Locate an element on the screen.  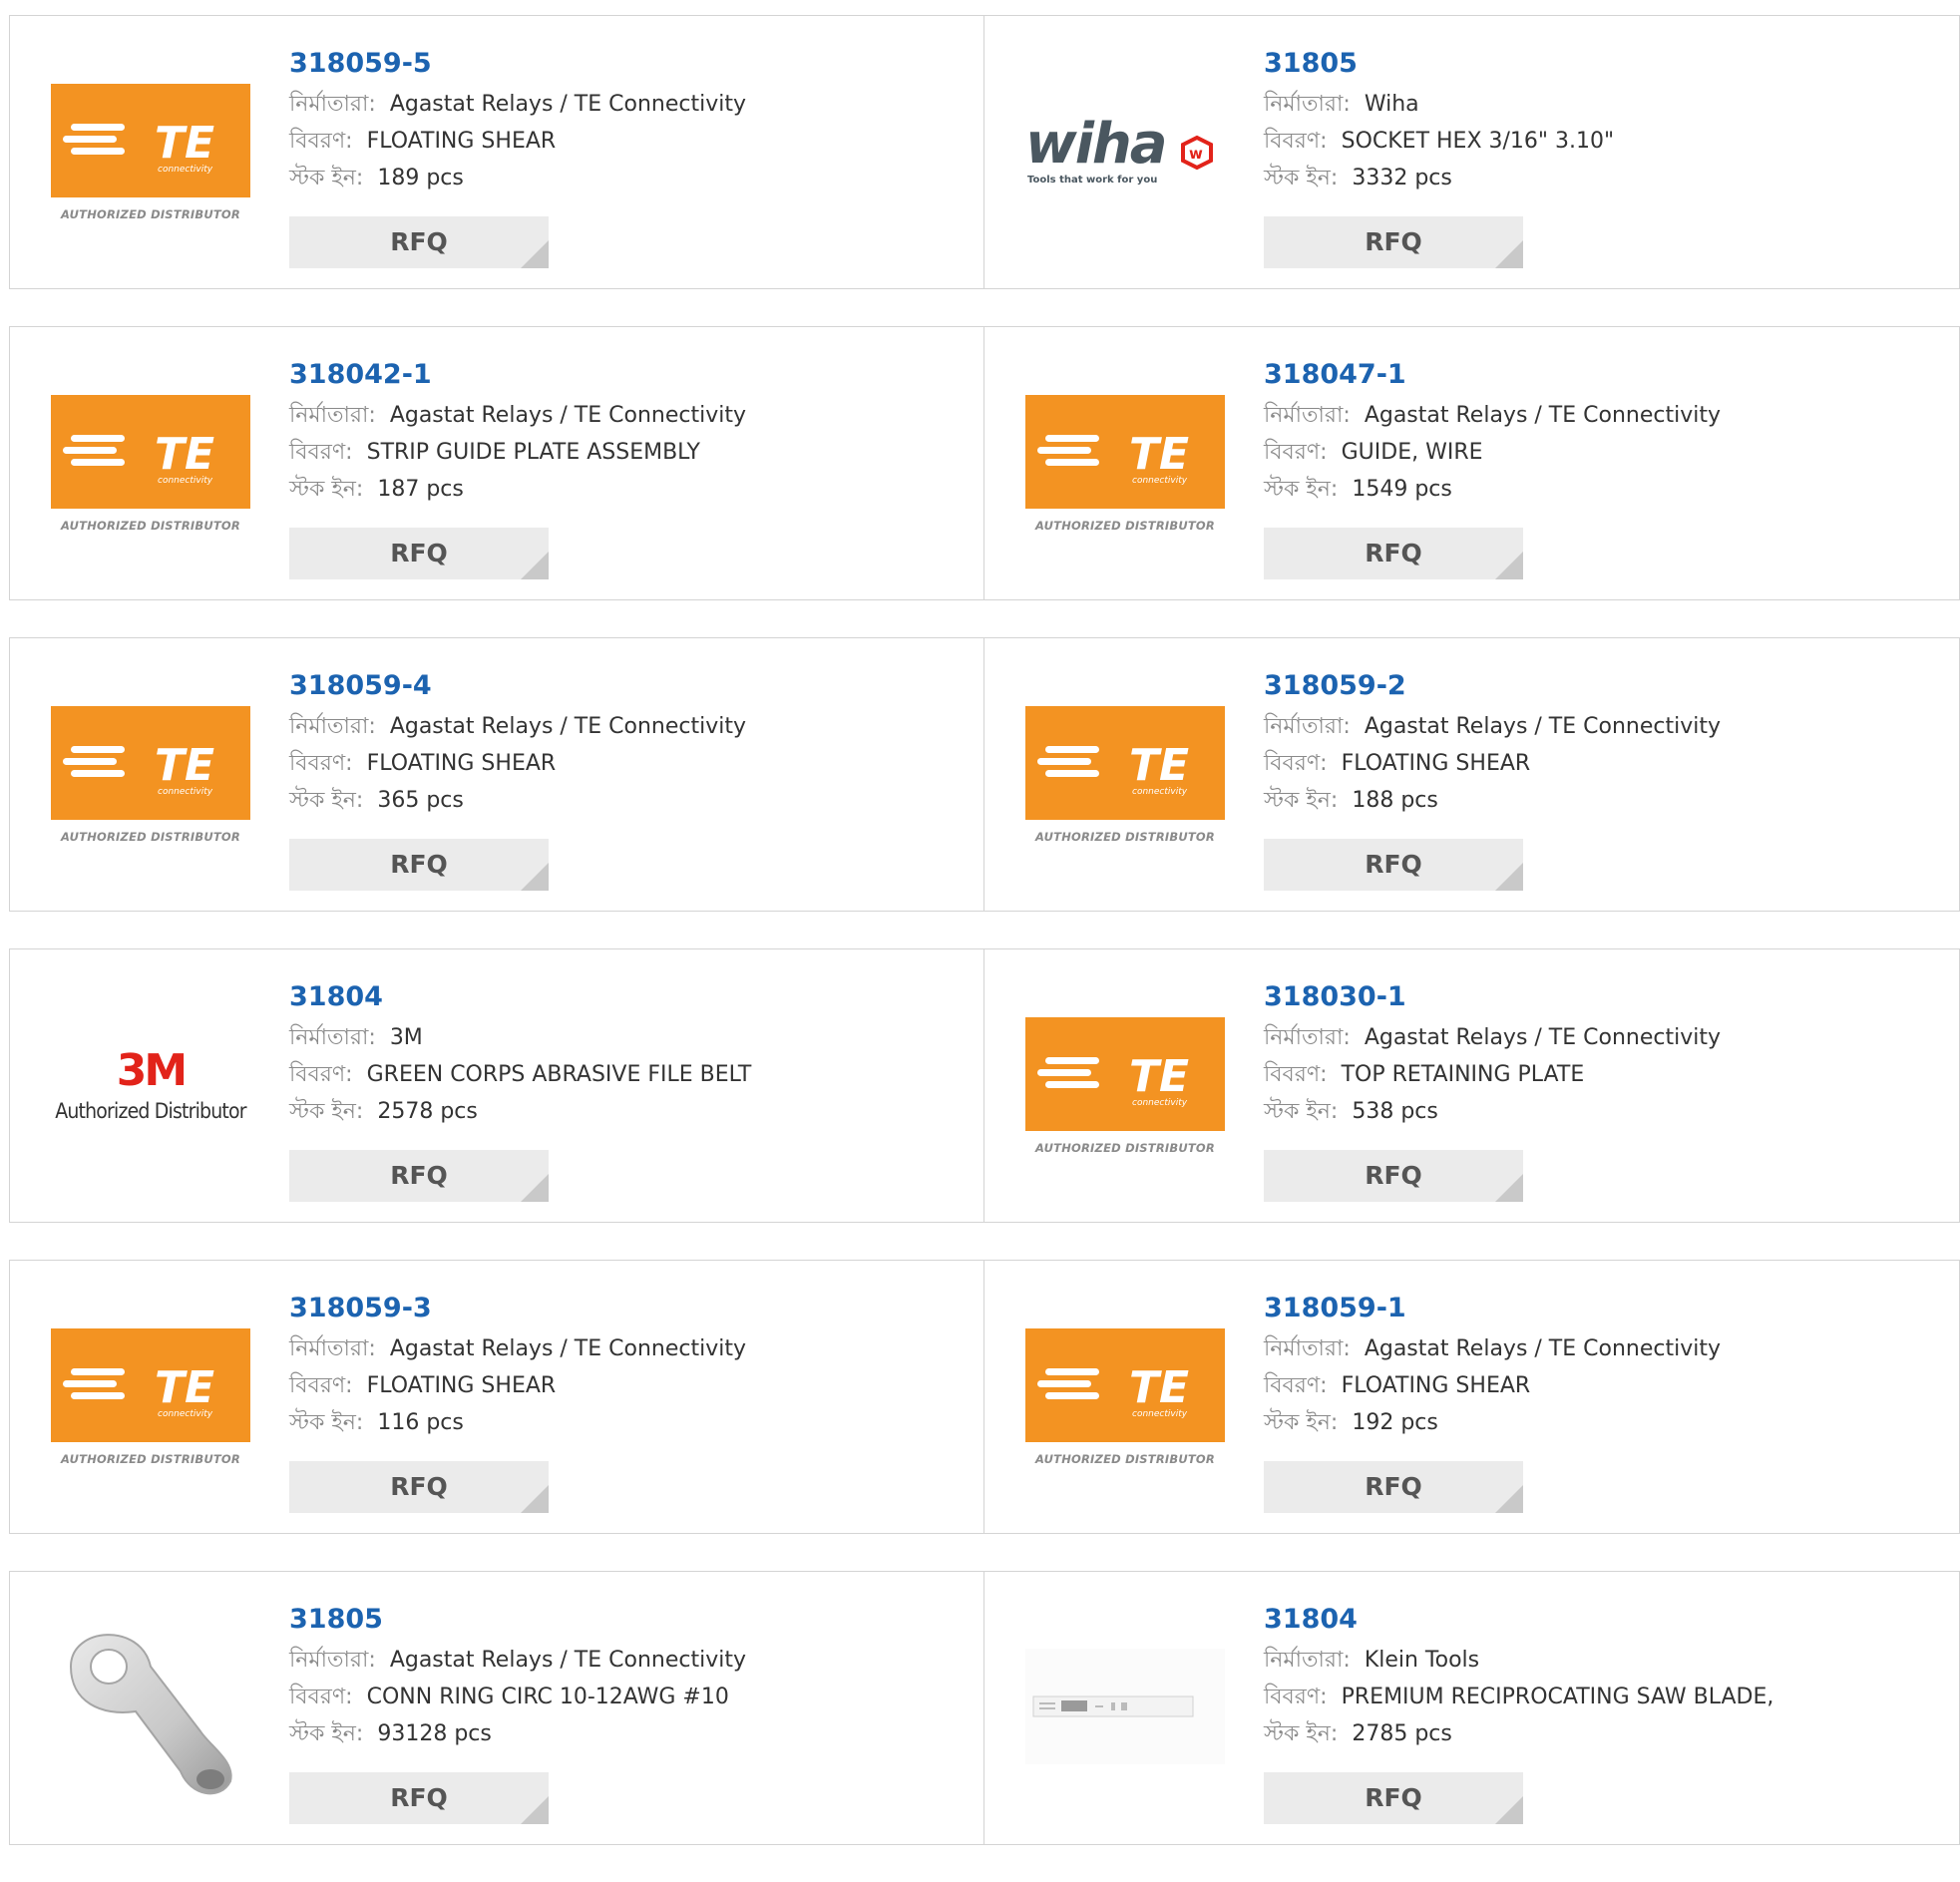
description-value: FLOATING SHEAR is located at coordinates (1436, 764).